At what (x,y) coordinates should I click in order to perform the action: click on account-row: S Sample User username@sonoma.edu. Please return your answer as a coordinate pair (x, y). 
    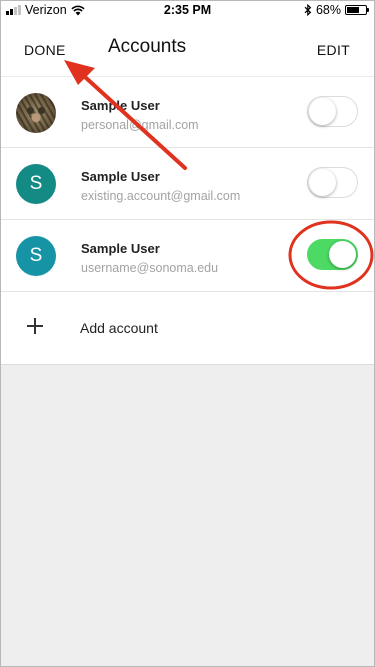
    Looking at the image, I should click on (187, 256).